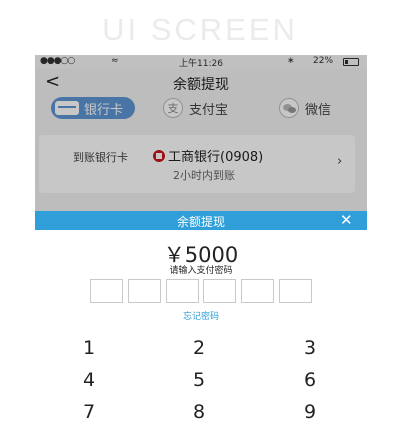  What do you see at coordinates (89, 348) in the screenshot?
I see `key-1: 1` at bounding box center [89, 348].